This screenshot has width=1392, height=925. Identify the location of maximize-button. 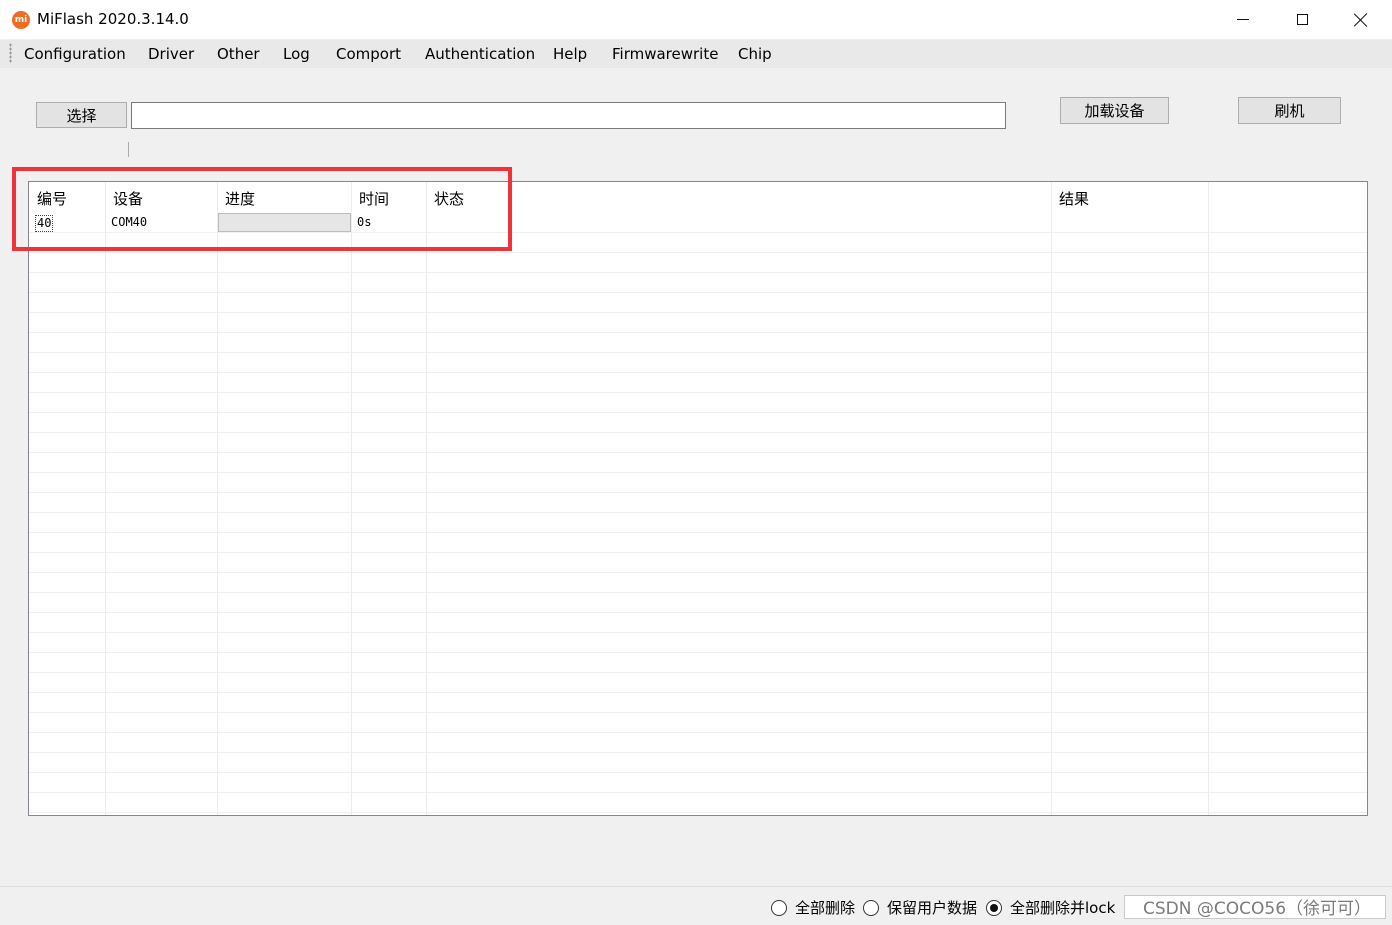
(1302, 19).